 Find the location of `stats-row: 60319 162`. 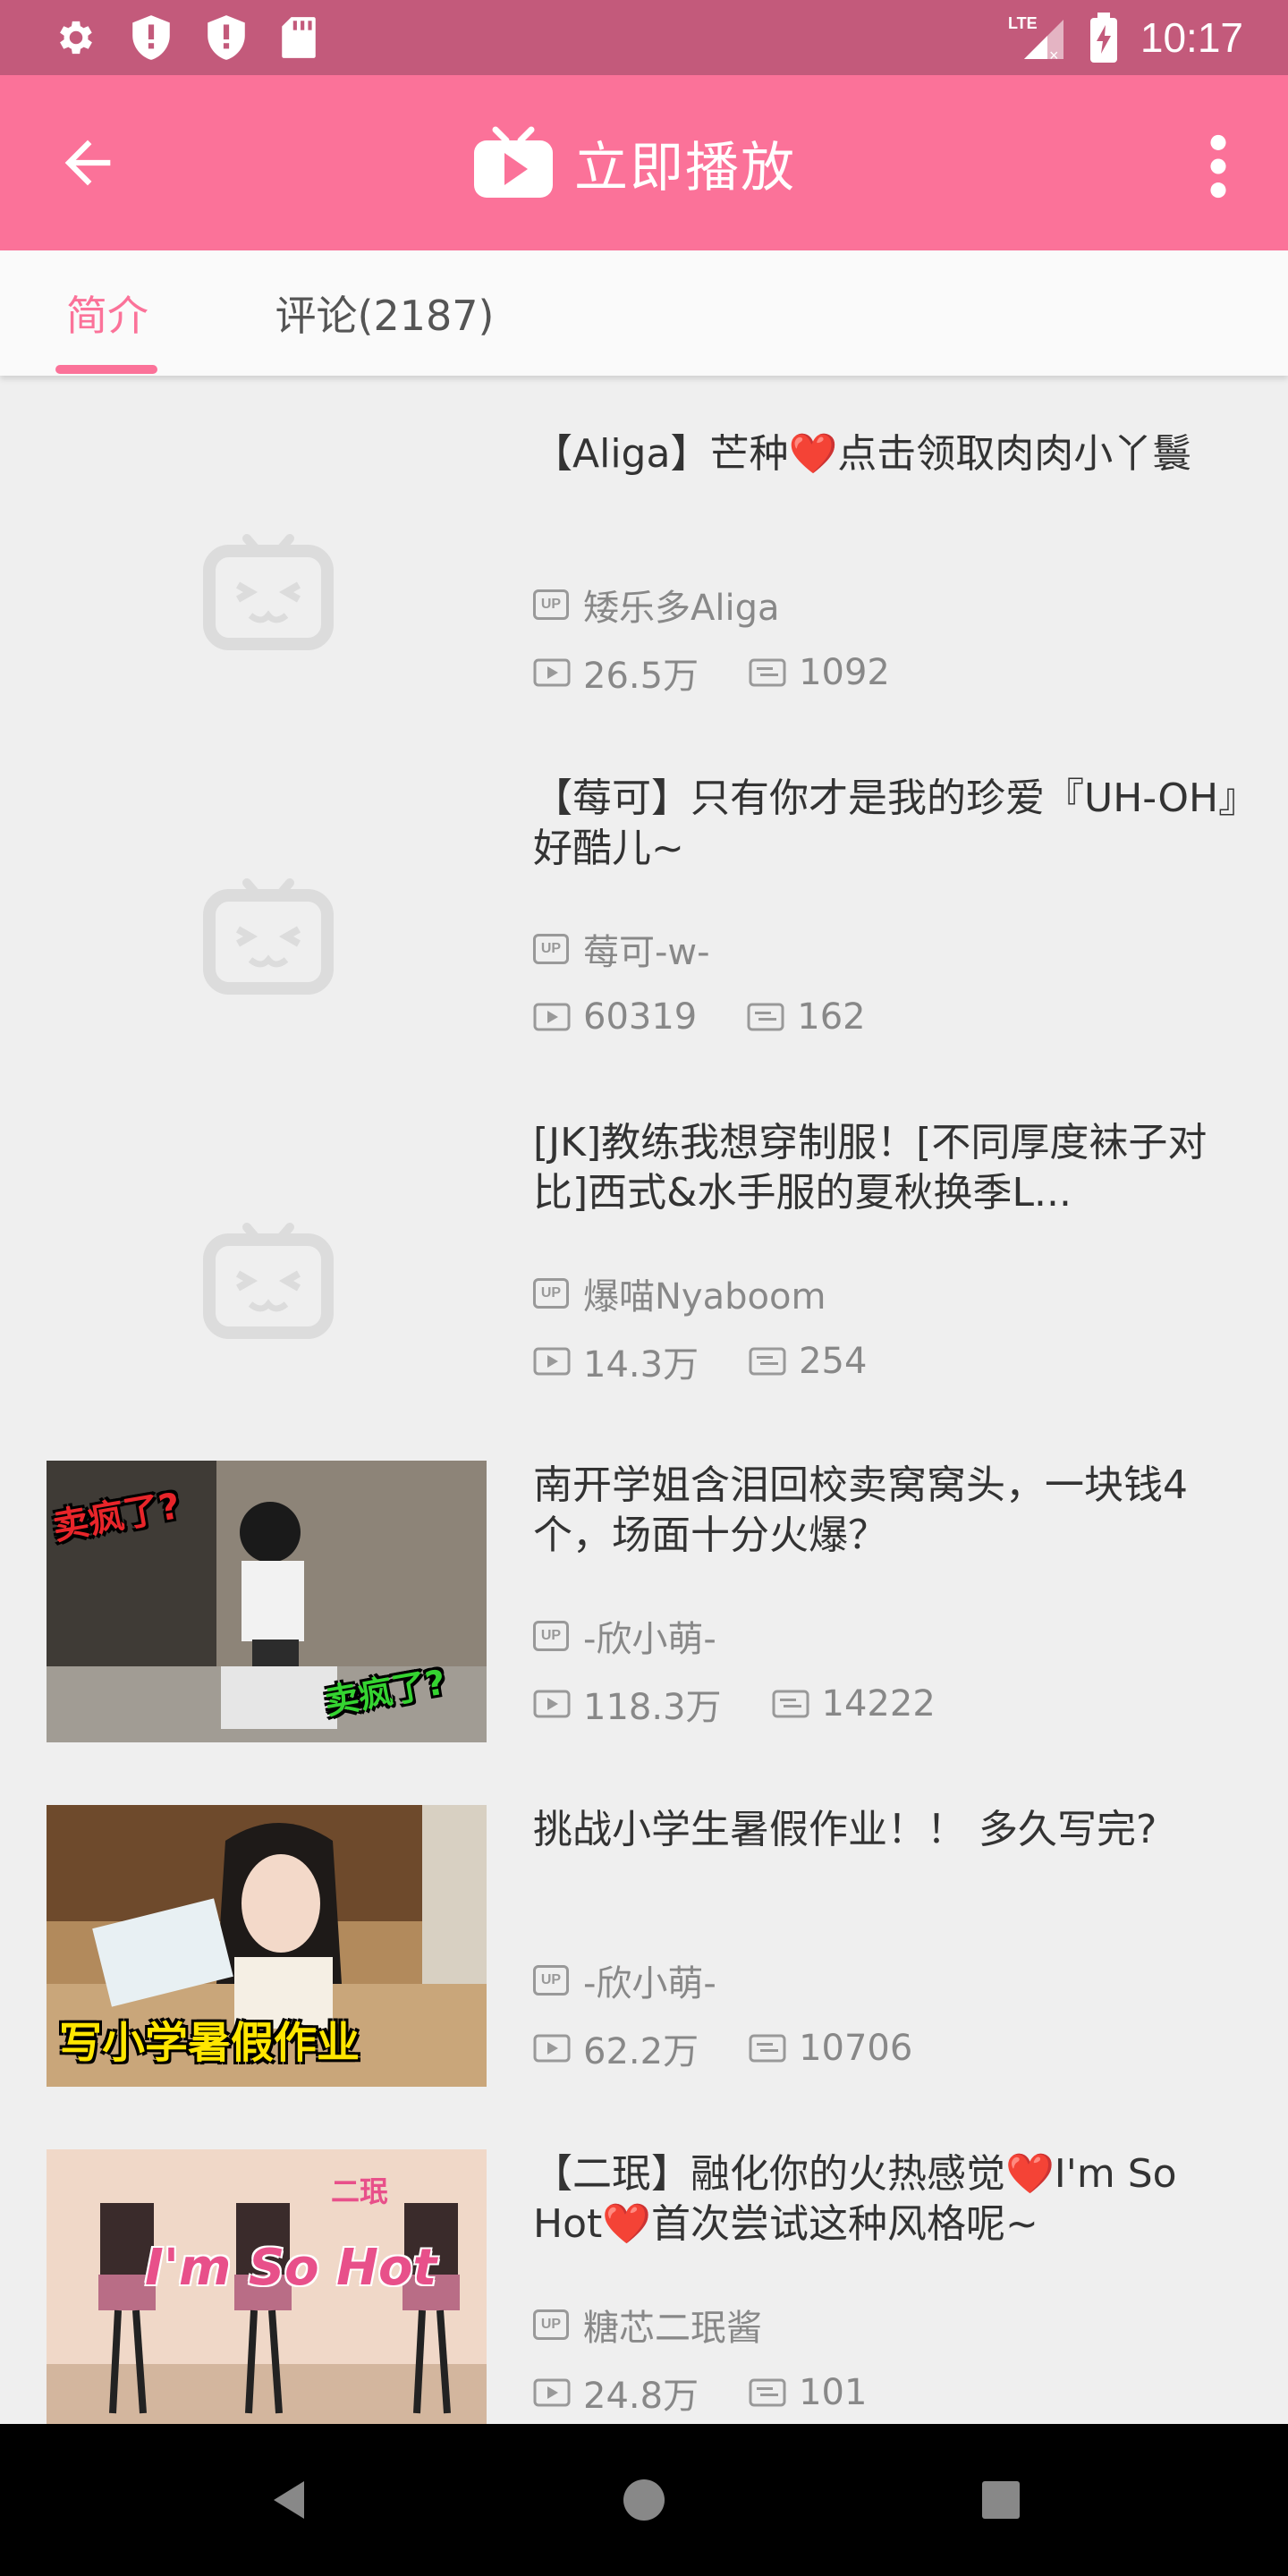

stats-row: 60319 162 is located at coordinates (724, 1017).